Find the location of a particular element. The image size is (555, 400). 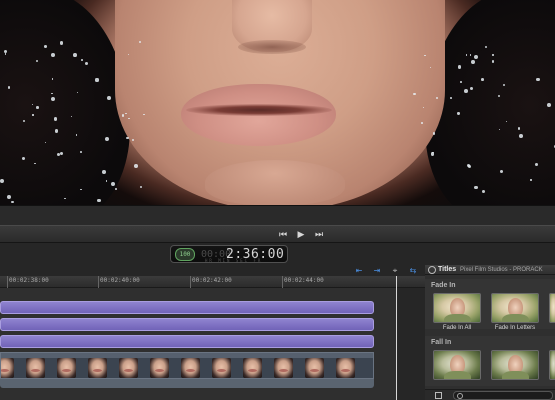

titles-browser-category: Pixel Film Studios - PRORACK is located at coordinates (501, 270).